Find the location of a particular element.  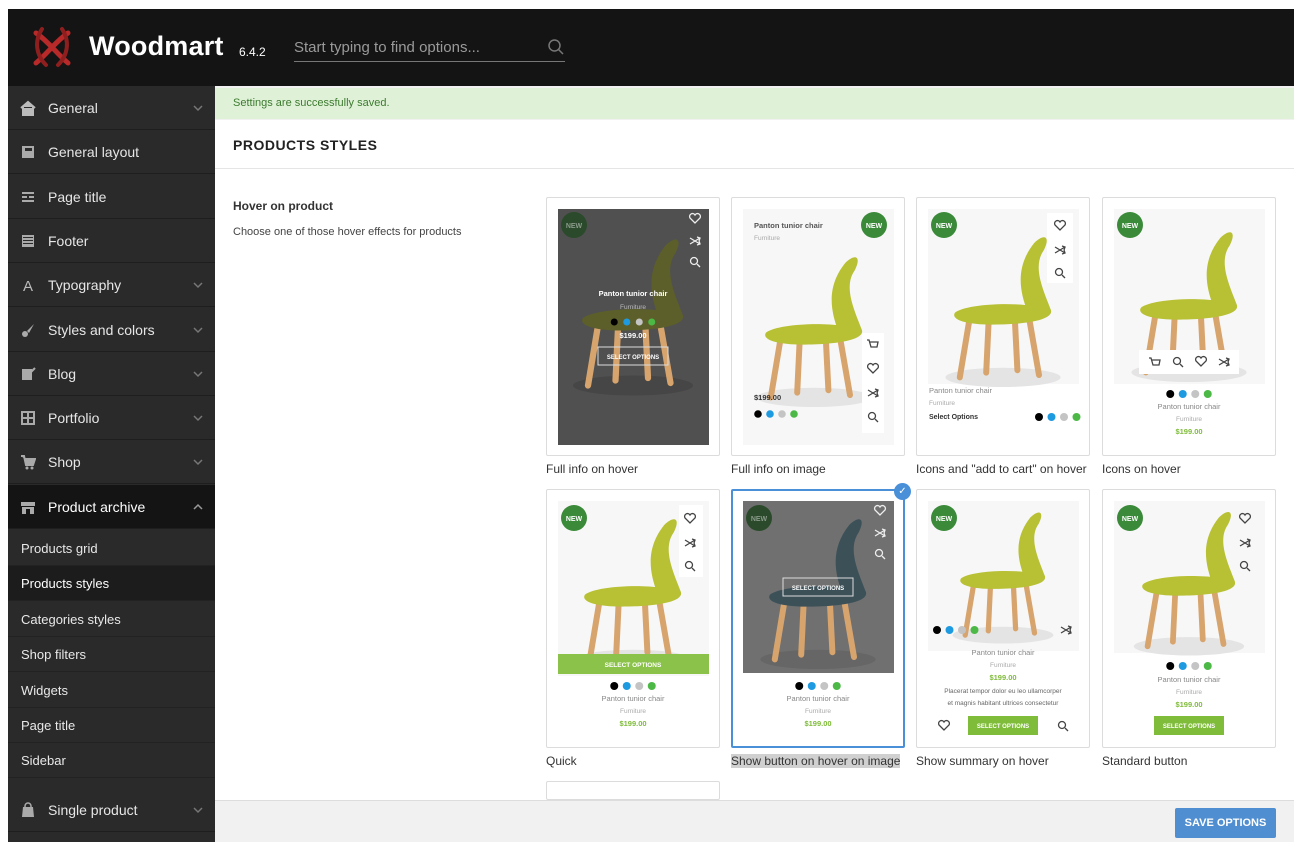

sidebar-item-single-product: Single product is located at coordinates (111, 810).